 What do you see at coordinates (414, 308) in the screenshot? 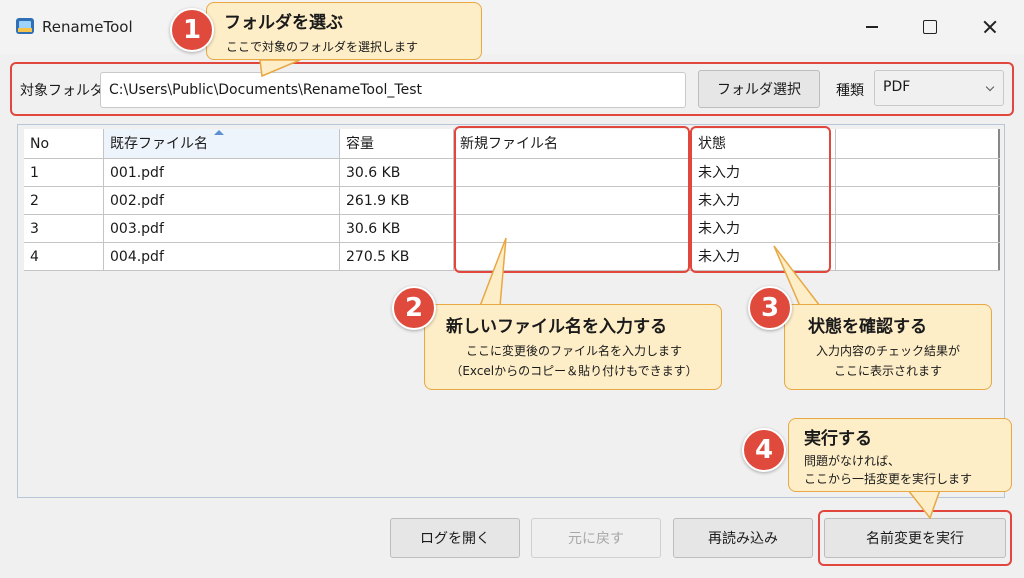
I see `callout-2-badge: 2` at bounding box center [414, 308].